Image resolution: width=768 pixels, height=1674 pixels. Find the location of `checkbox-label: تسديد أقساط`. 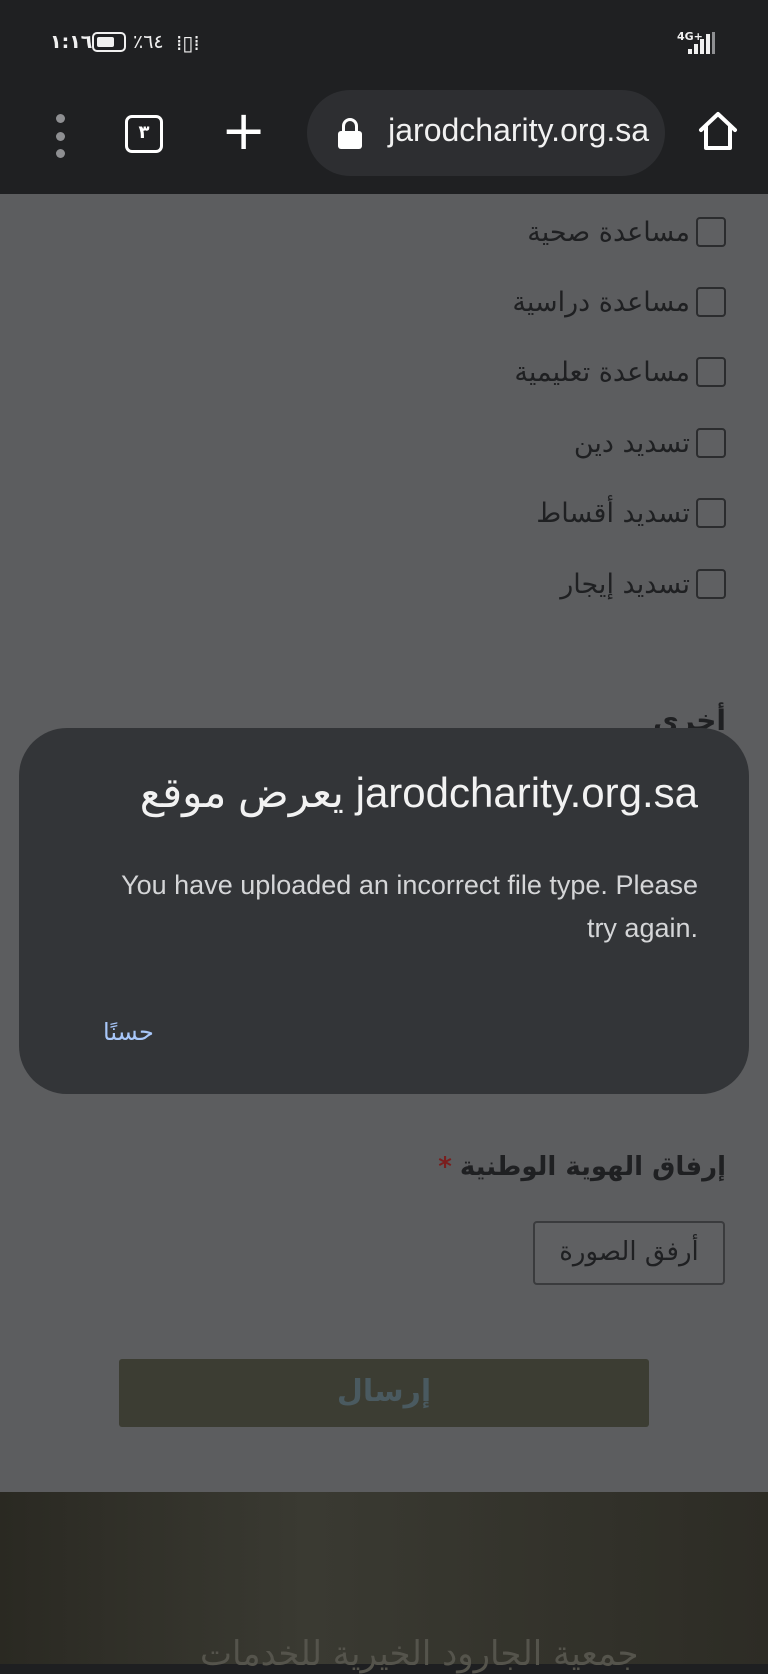

checkbox-label: تسديد أقساط is located at coordinates (613, 513).